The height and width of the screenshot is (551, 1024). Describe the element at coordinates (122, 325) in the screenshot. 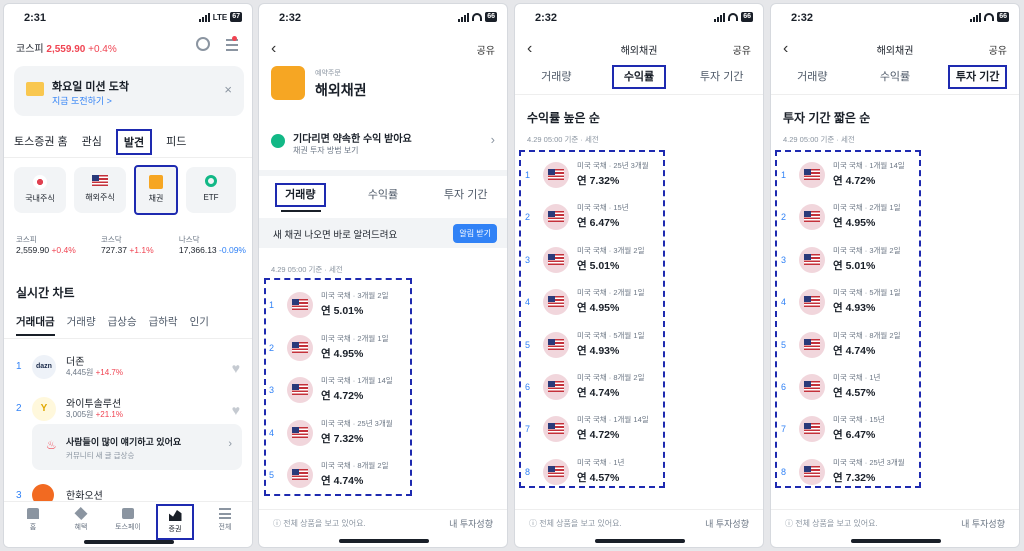

I see `chart-tab-surge: 급상승` at that location.